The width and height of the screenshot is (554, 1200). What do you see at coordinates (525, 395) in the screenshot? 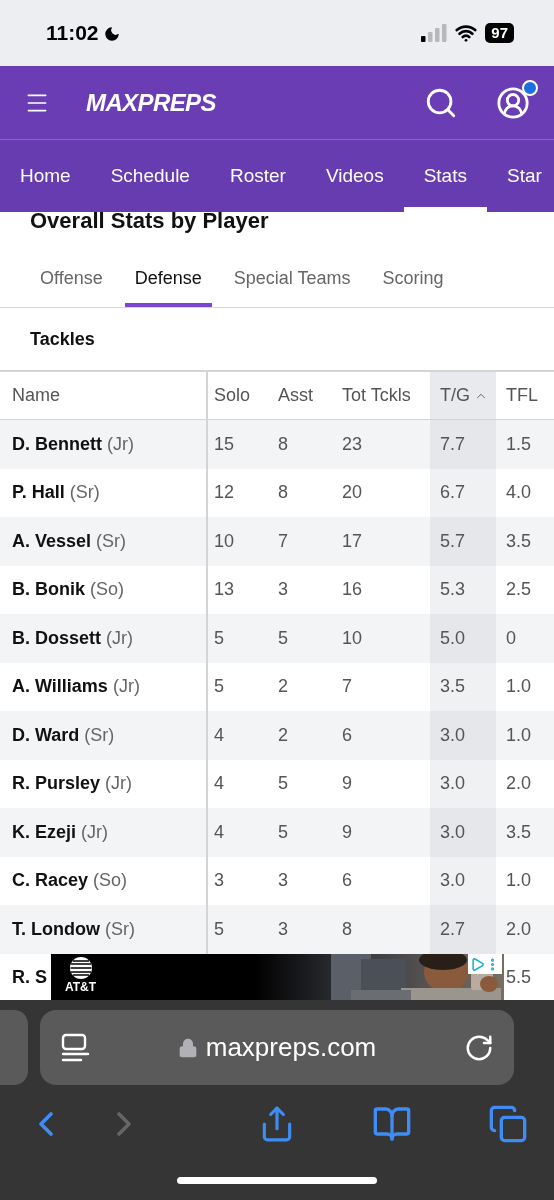
I see `column-header: TFL` at bounding box center [525, 395].